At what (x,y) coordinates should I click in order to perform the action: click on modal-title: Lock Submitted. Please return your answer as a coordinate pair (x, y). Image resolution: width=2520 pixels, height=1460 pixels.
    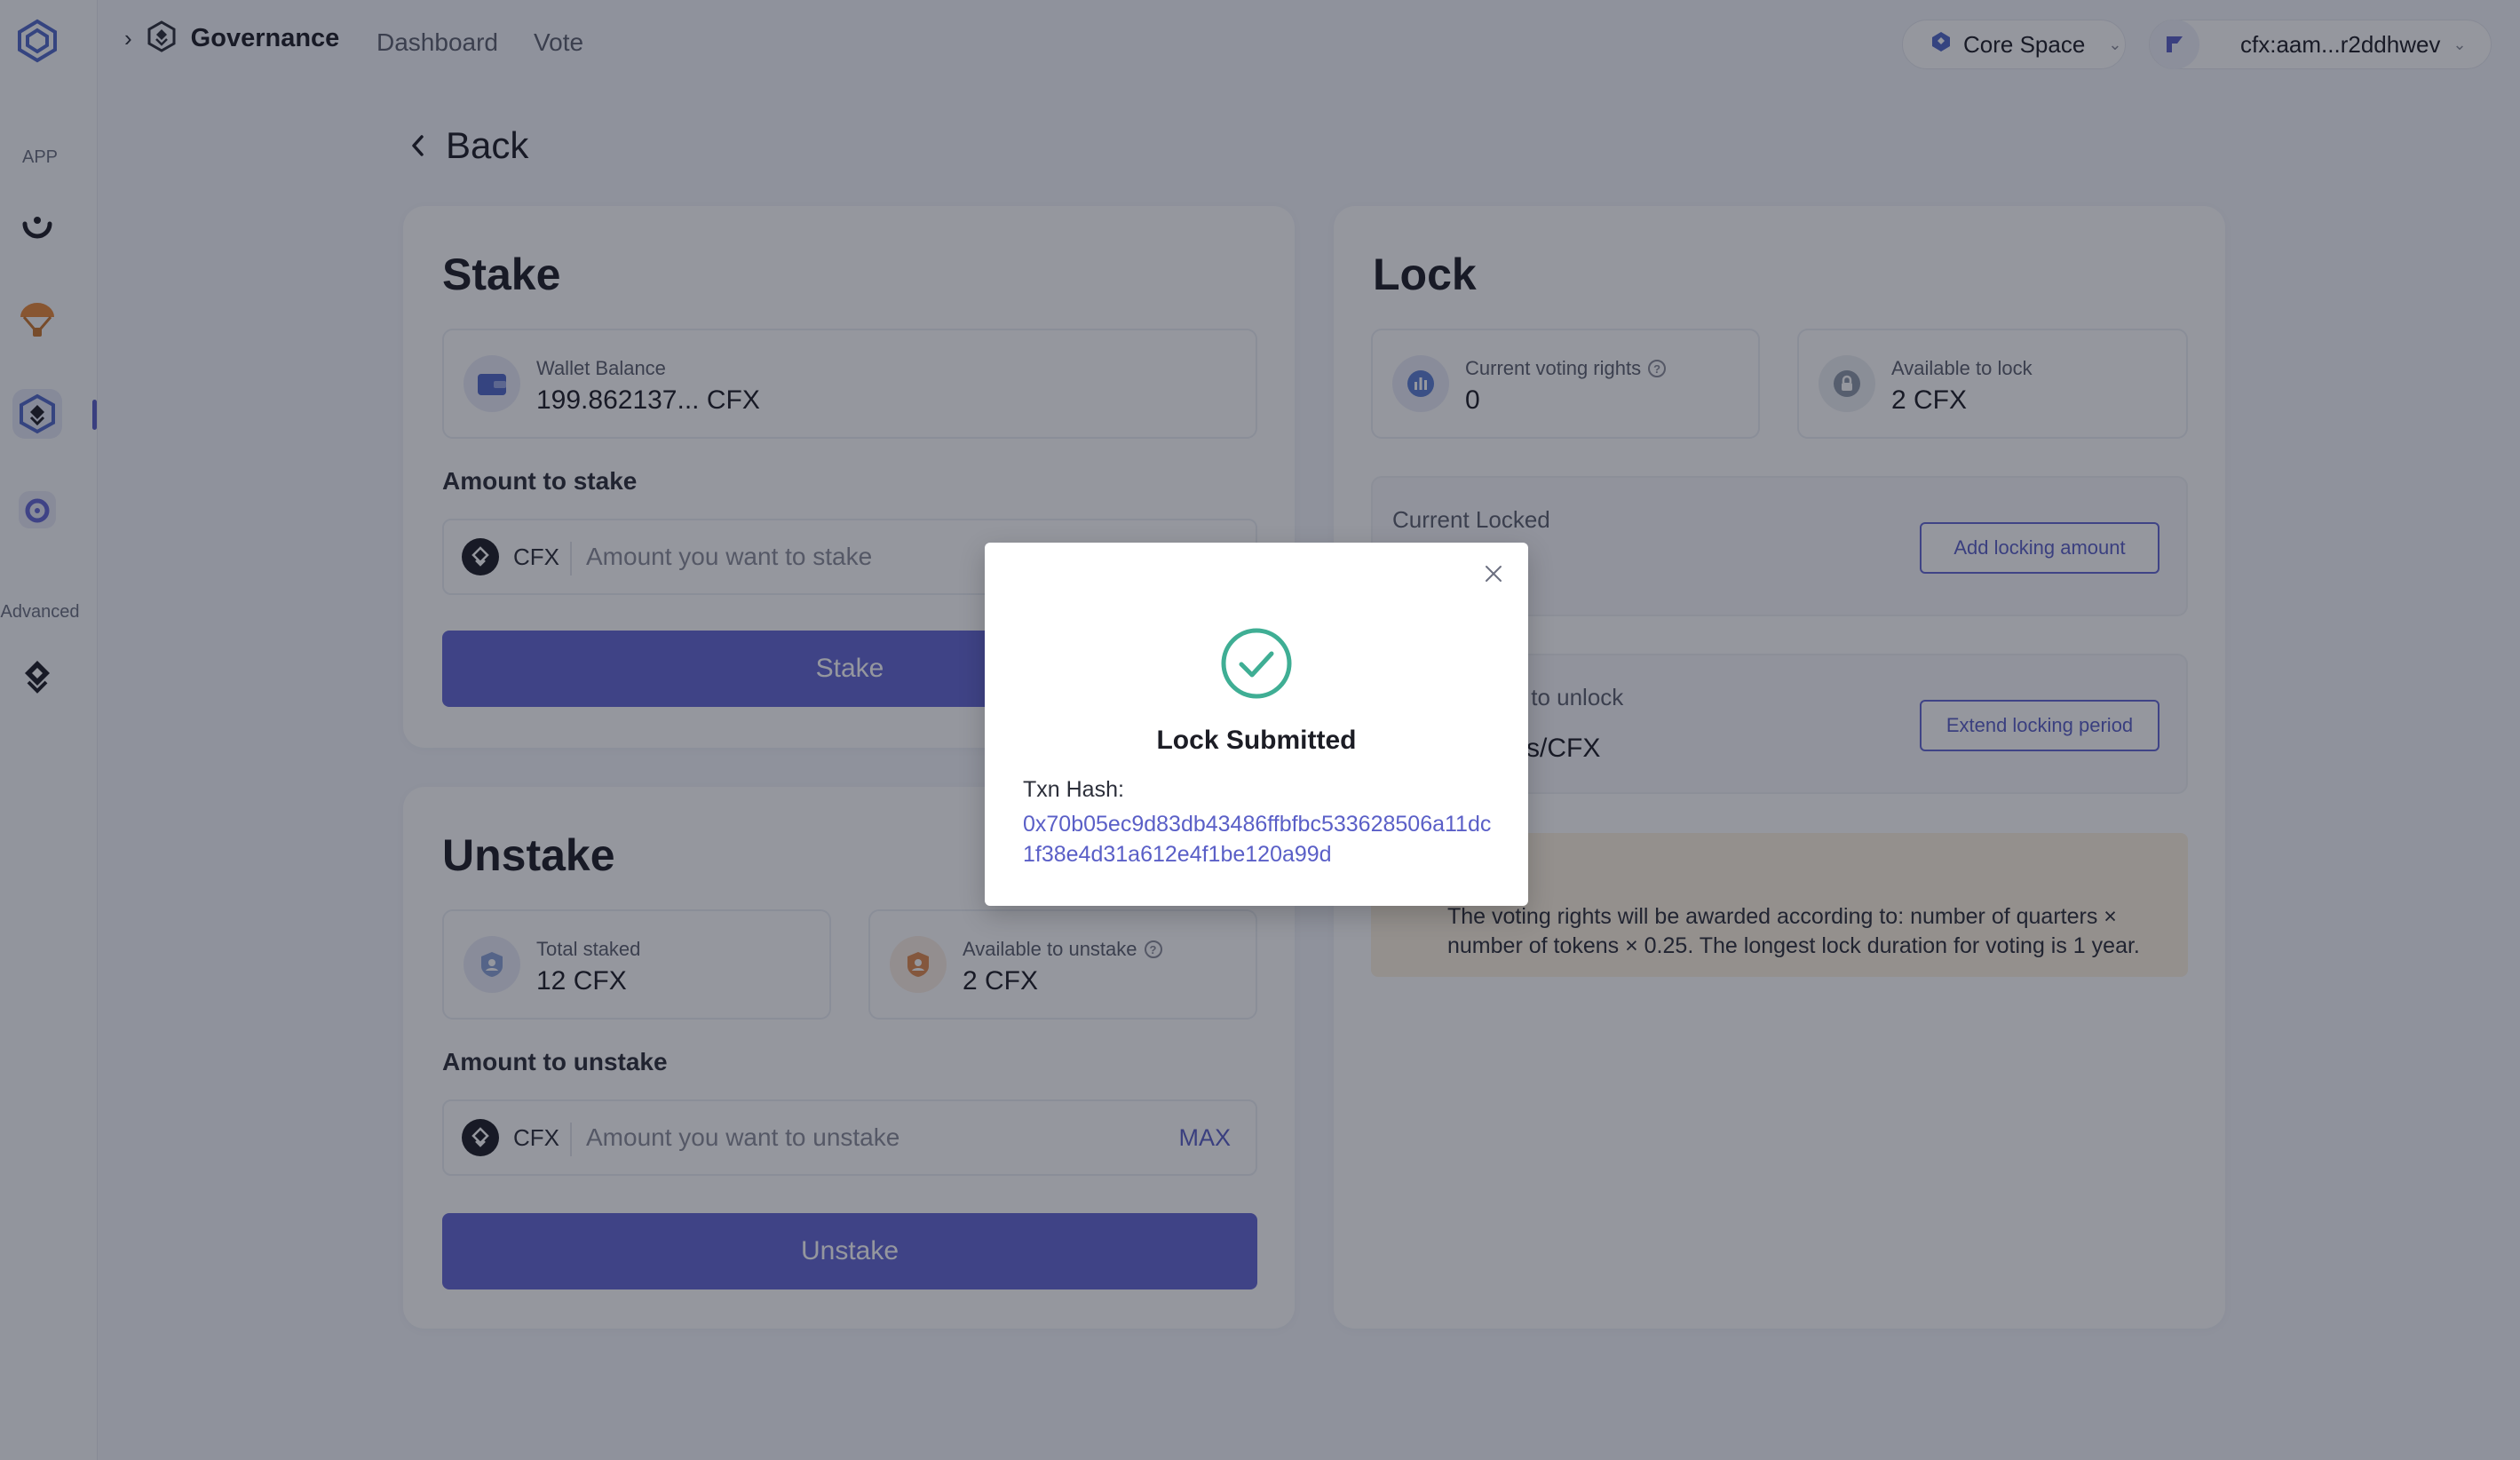
    Looking at the image, I should click on (1256, 740).